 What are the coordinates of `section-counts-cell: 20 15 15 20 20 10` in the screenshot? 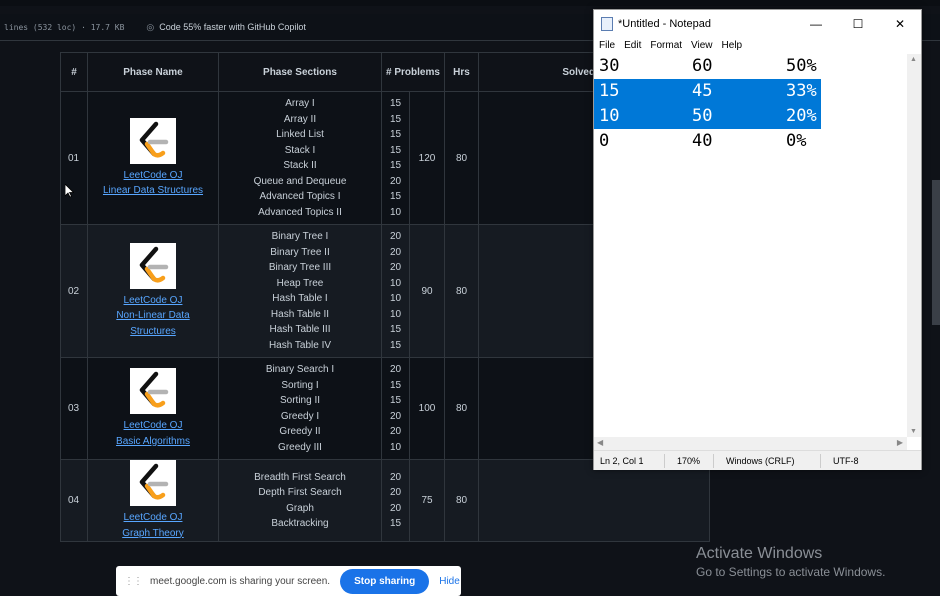 It's located at (395, 408).